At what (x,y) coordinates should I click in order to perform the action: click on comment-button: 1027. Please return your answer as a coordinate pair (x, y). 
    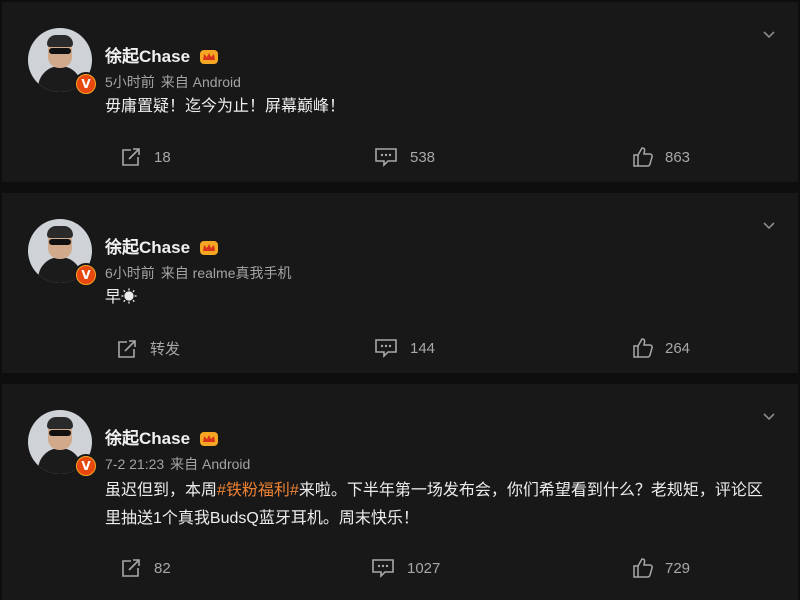
    Looking at the image, I should click on (405, 568).